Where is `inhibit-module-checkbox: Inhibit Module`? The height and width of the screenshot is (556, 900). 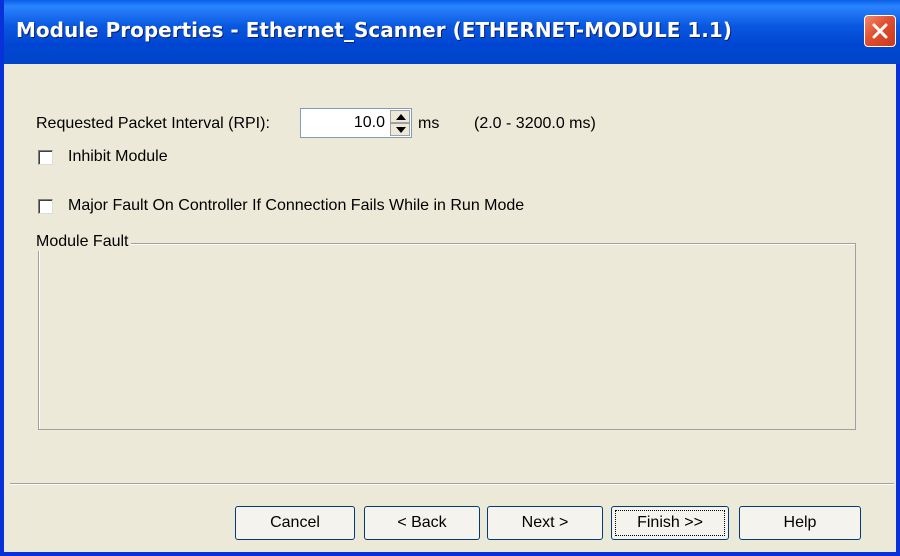 inhibit-module-checkbox: Inhibit Module is located at coordinates (138, 158).